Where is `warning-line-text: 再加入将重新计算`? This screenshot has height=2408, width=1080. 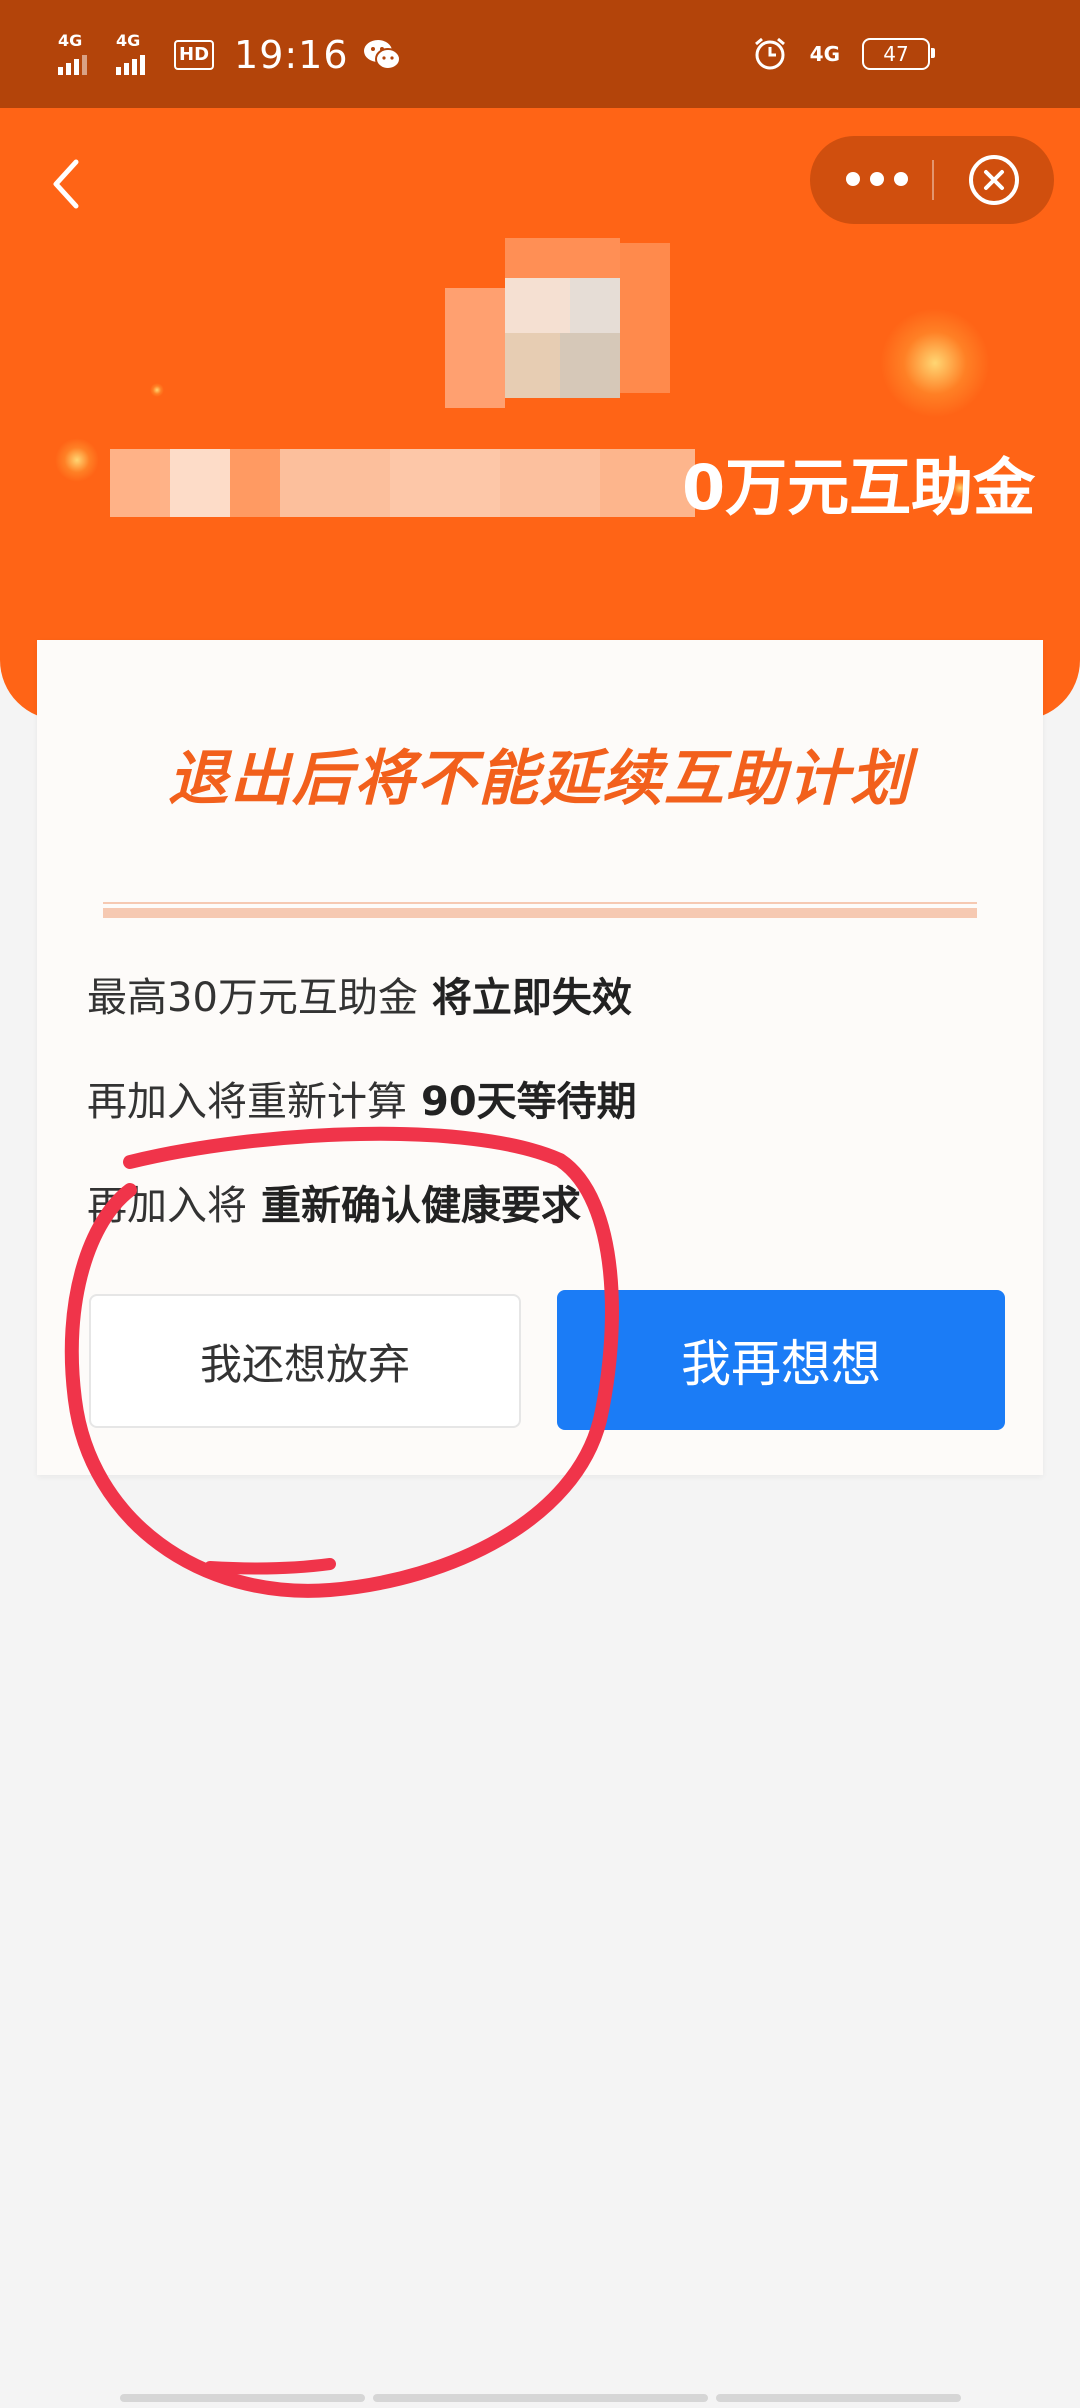
warning-line-text: 再加入将重新计算 is located at coordinates (247, 1102).